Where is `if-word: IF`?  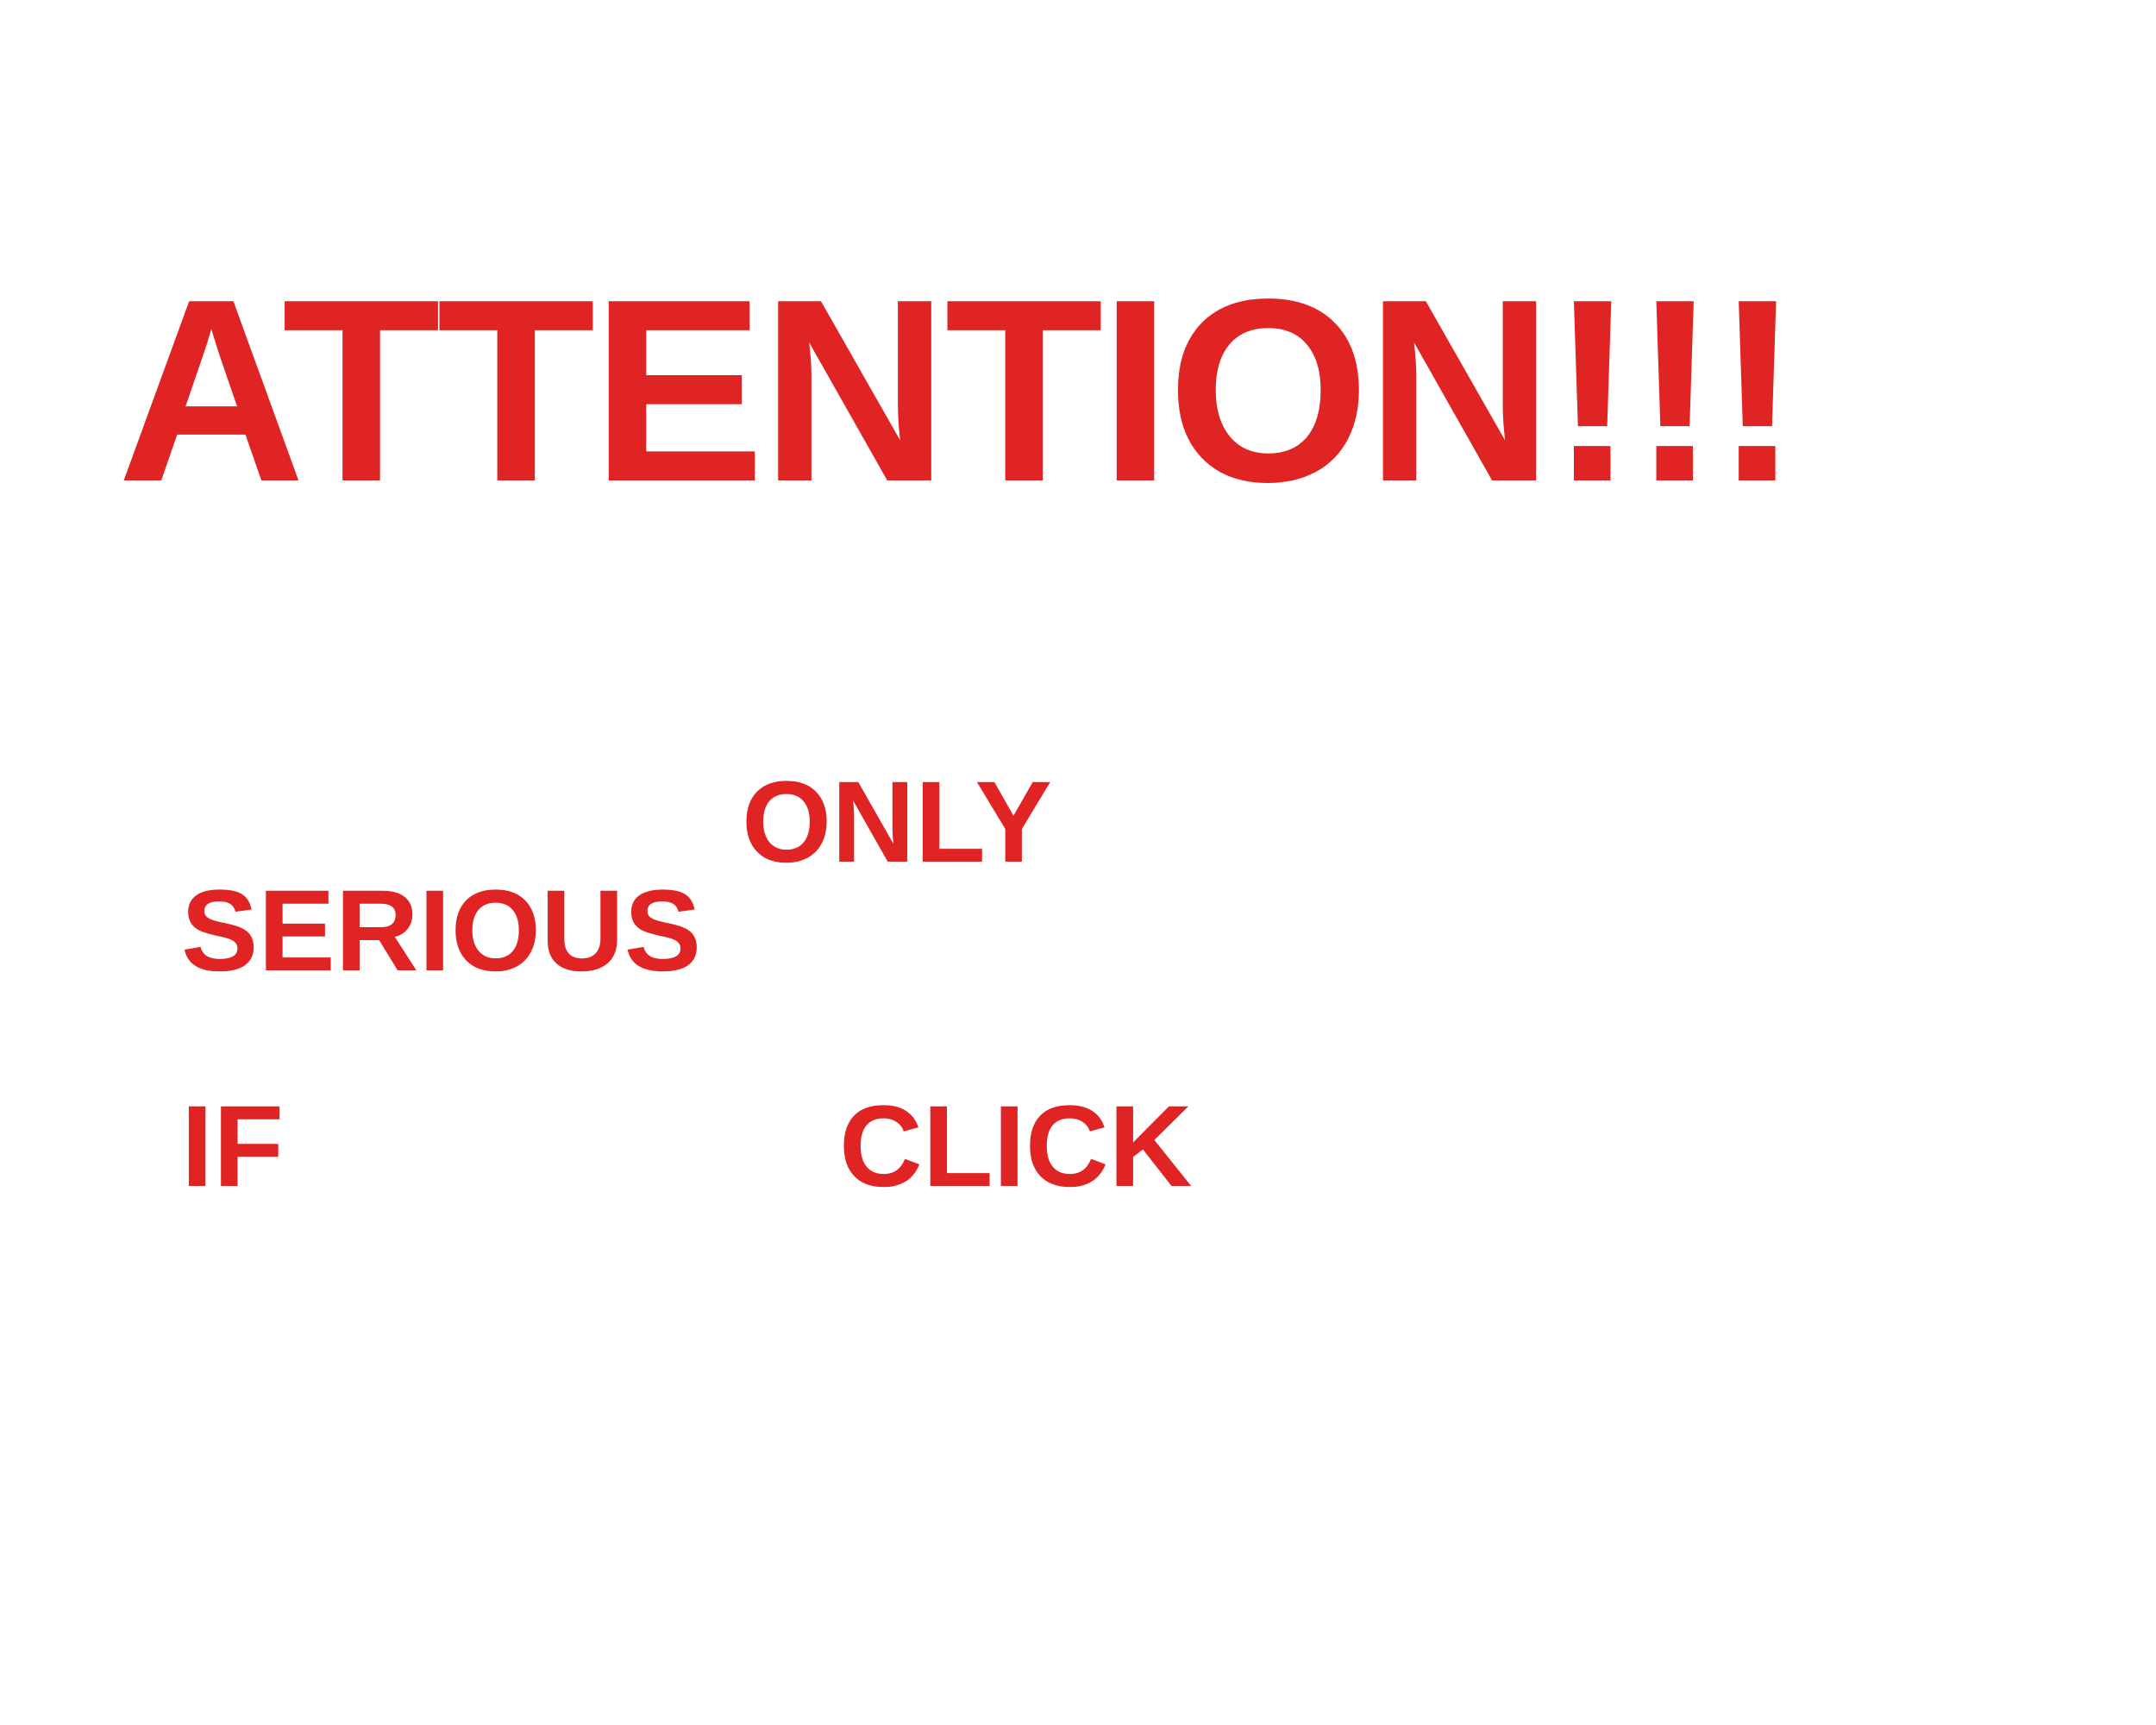 if-word: IF is located at coordinates (233, 1147).